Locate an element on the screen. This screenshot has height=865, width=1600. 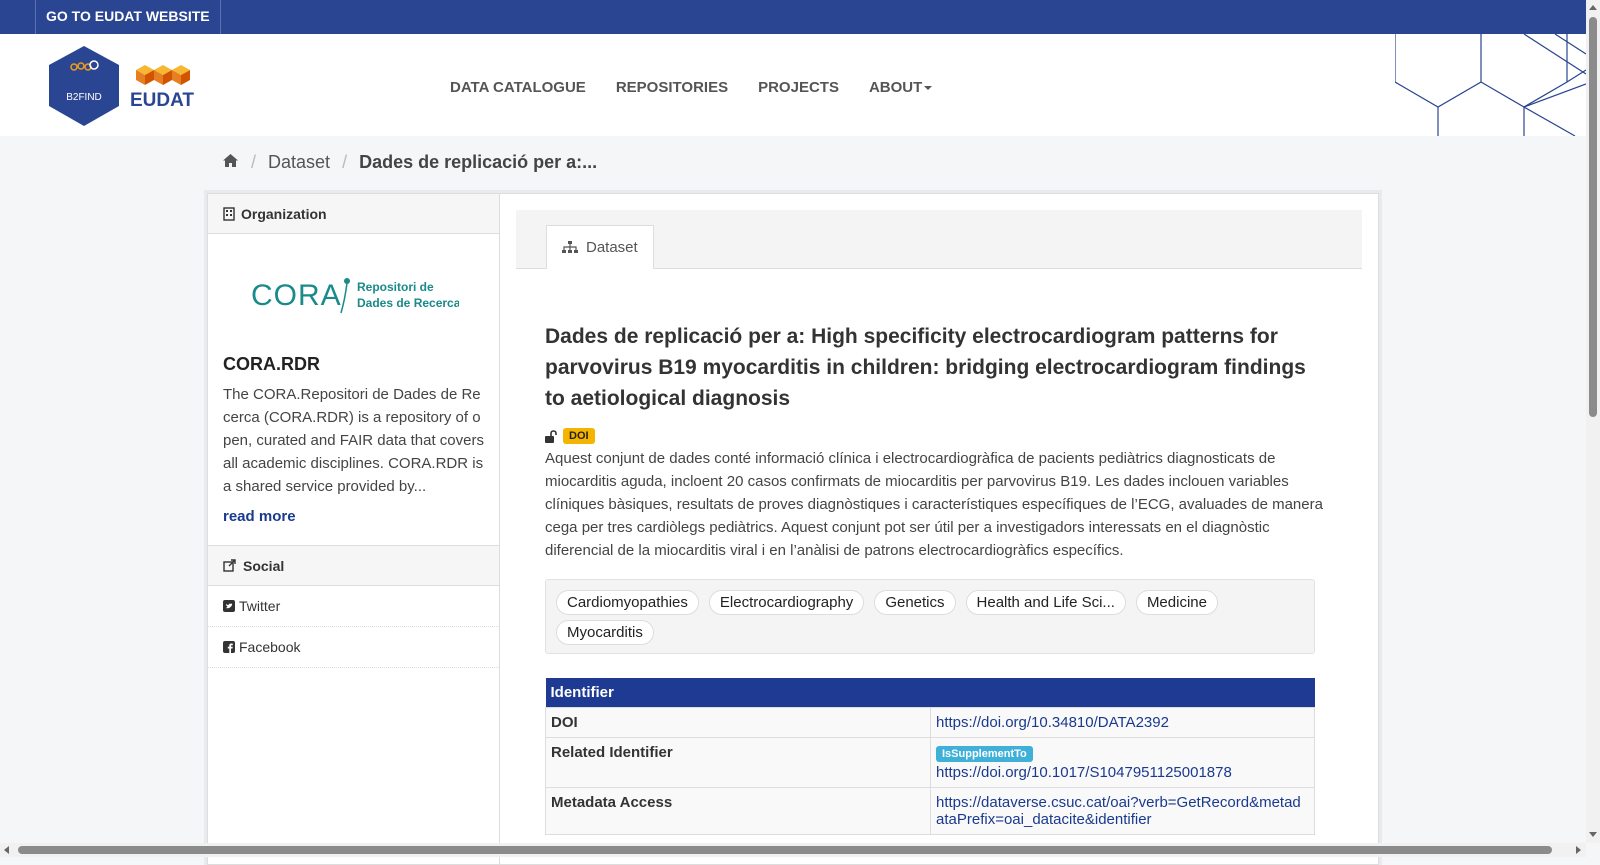
organization-heading: Organization is located at coordinates (353, 214).